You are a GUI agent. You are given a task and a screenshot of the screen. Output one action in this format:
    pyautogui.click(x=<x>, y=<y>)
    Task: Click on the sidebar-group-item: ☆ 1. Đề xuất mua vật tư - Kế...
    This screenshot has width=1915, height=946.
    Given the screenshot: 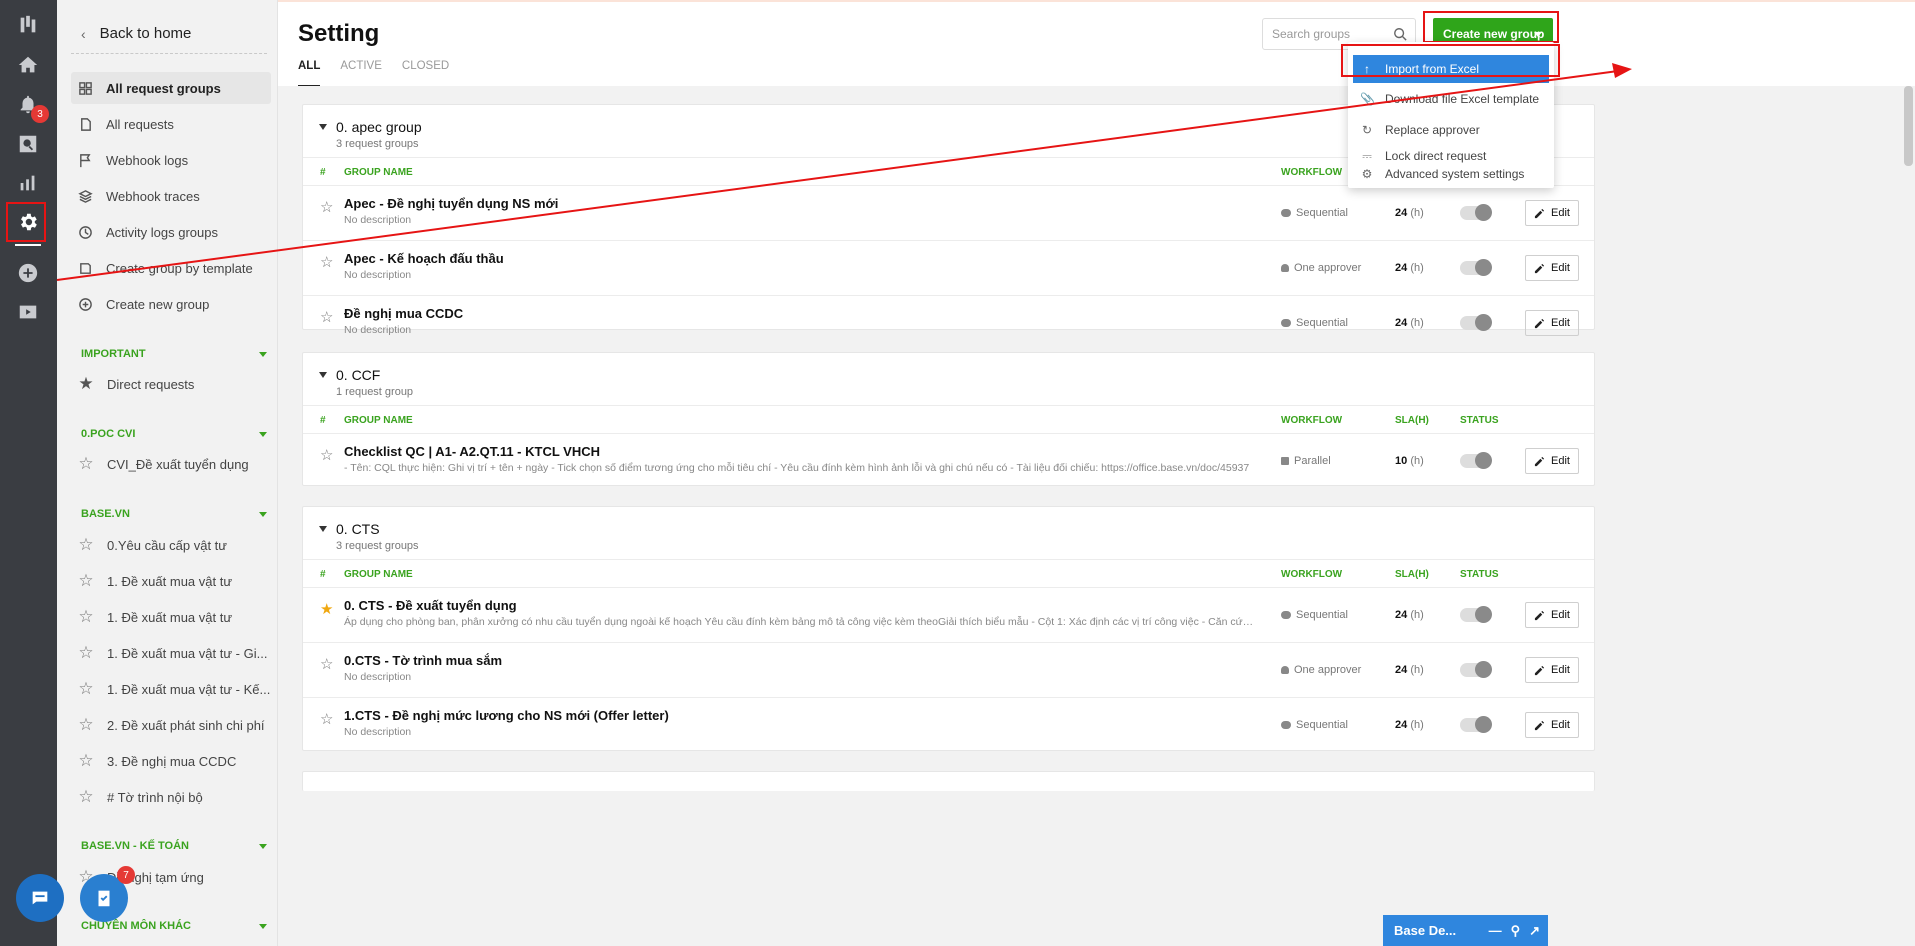 What is the action you would take?
    pyautogui.click(x=175, y=689)
    